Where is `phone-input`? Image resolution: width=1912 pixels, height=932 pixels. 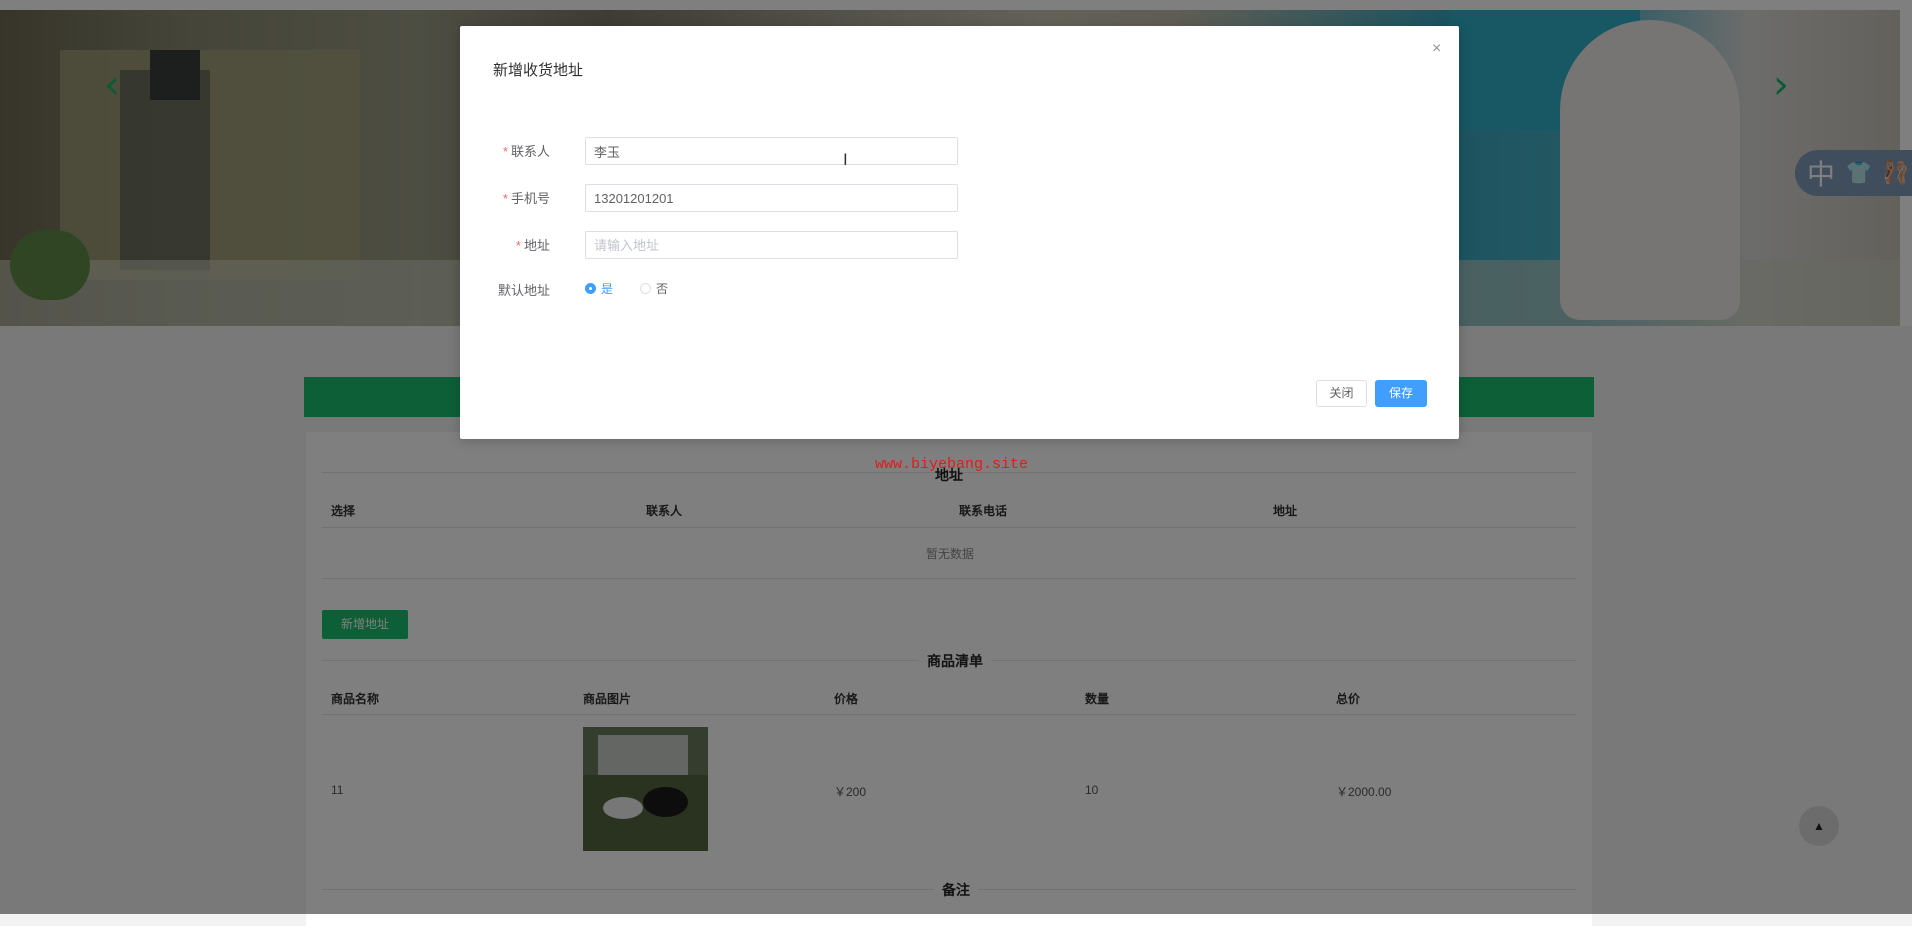
phone-input is located at coordinates (771, 198).